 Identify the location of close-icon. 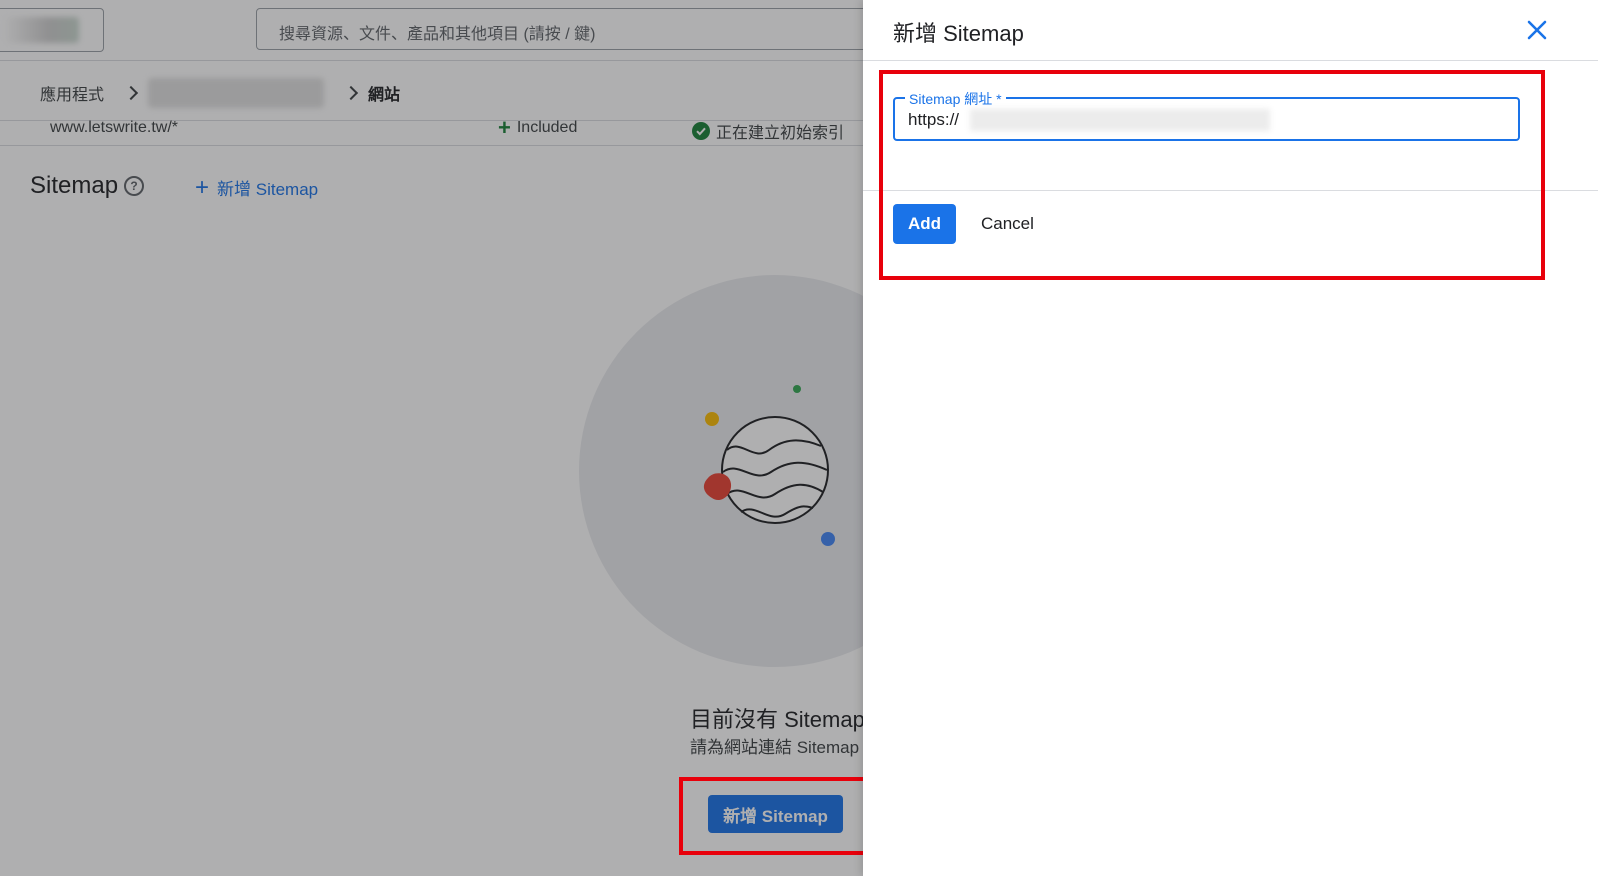
(1537, 30).